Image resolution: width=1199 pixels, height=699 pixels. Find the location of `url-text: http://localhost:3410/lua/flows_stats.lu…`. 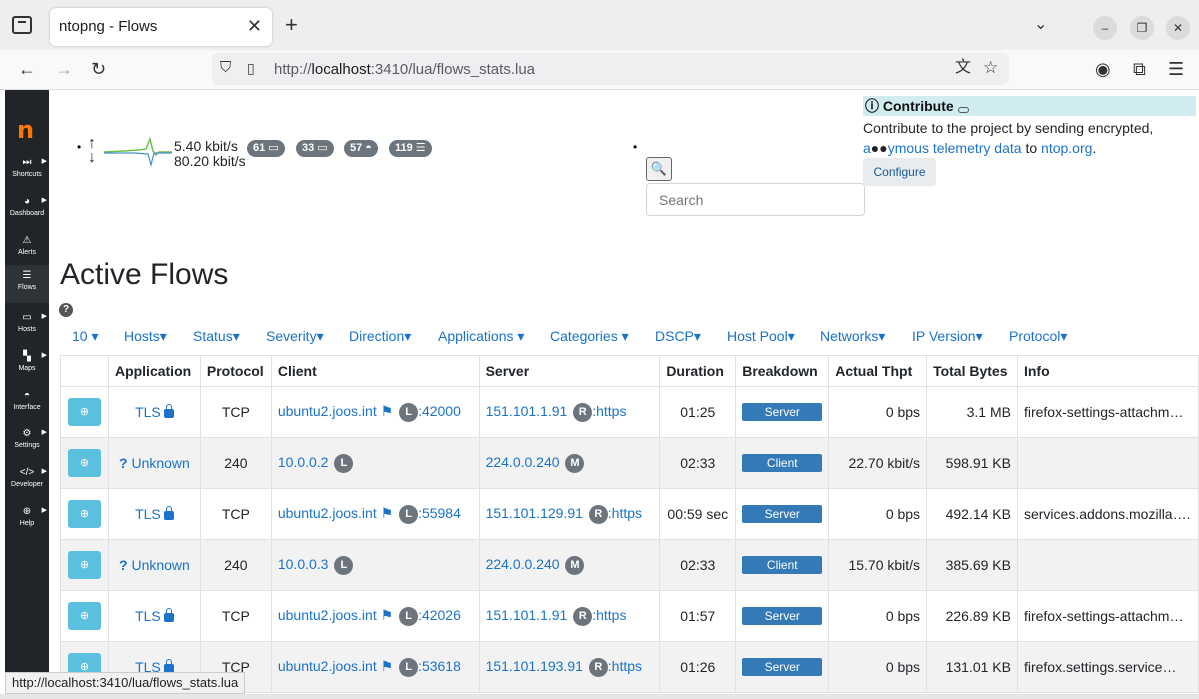

url-text: http://localhost:3410/lua/flows_stats.lu… is located at coordinates (404, 69).